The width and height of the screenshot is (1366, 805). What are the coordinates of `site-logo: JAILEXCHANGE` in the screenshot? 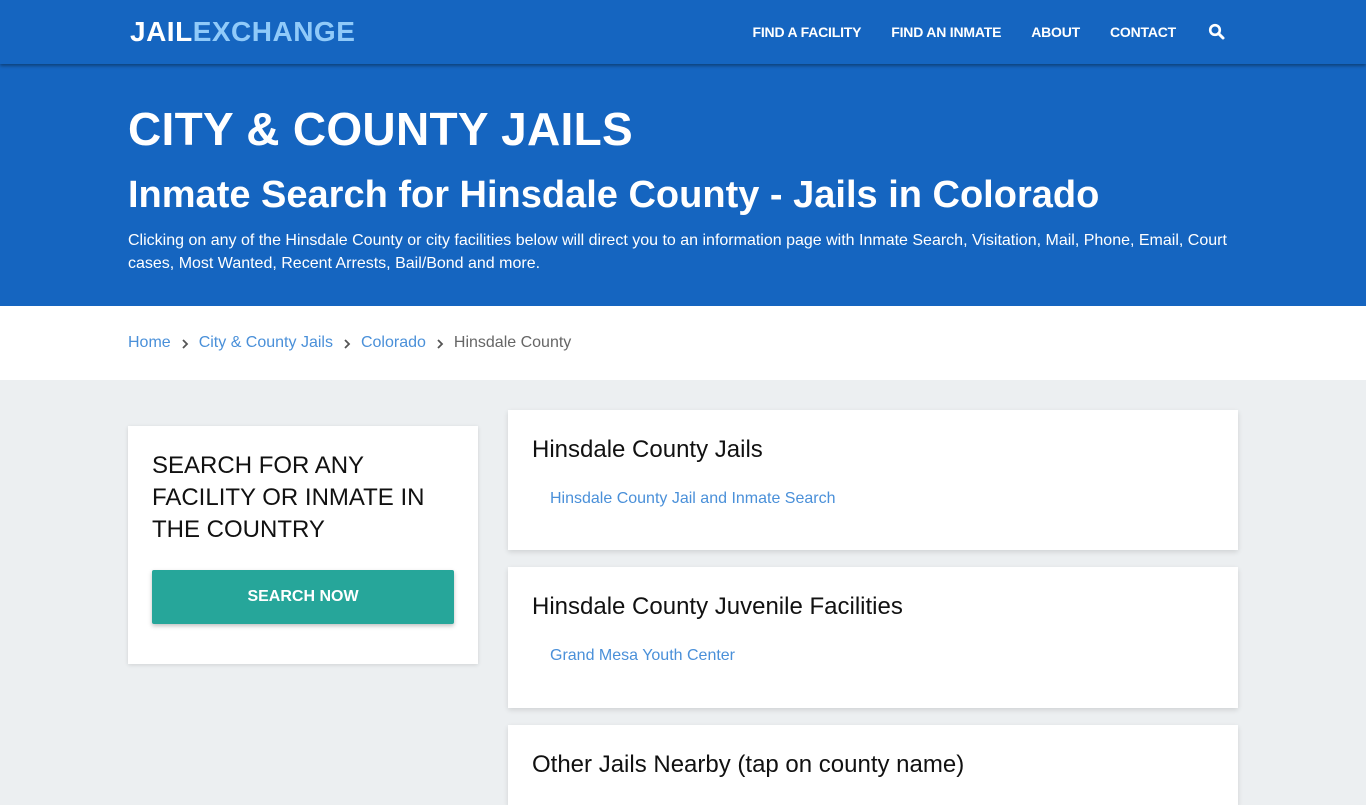 It's located at (242, 32).